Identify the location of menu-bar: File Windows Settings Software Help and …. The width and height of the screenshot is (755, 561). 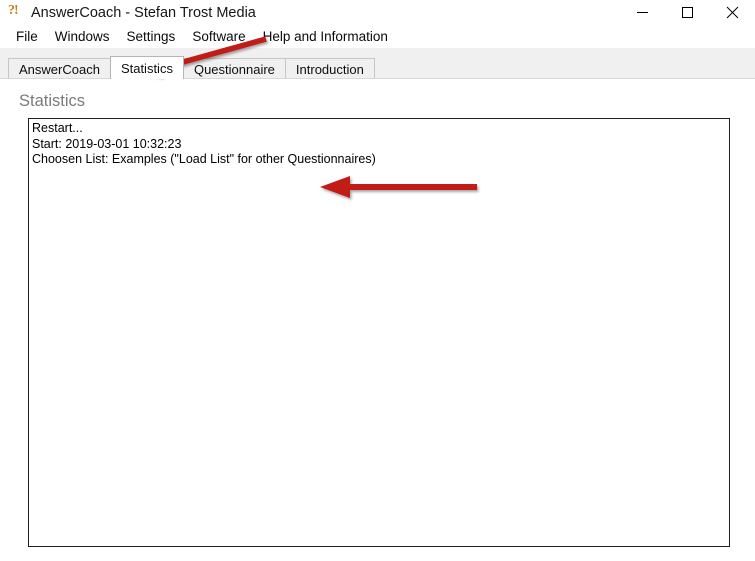
(377, 36).